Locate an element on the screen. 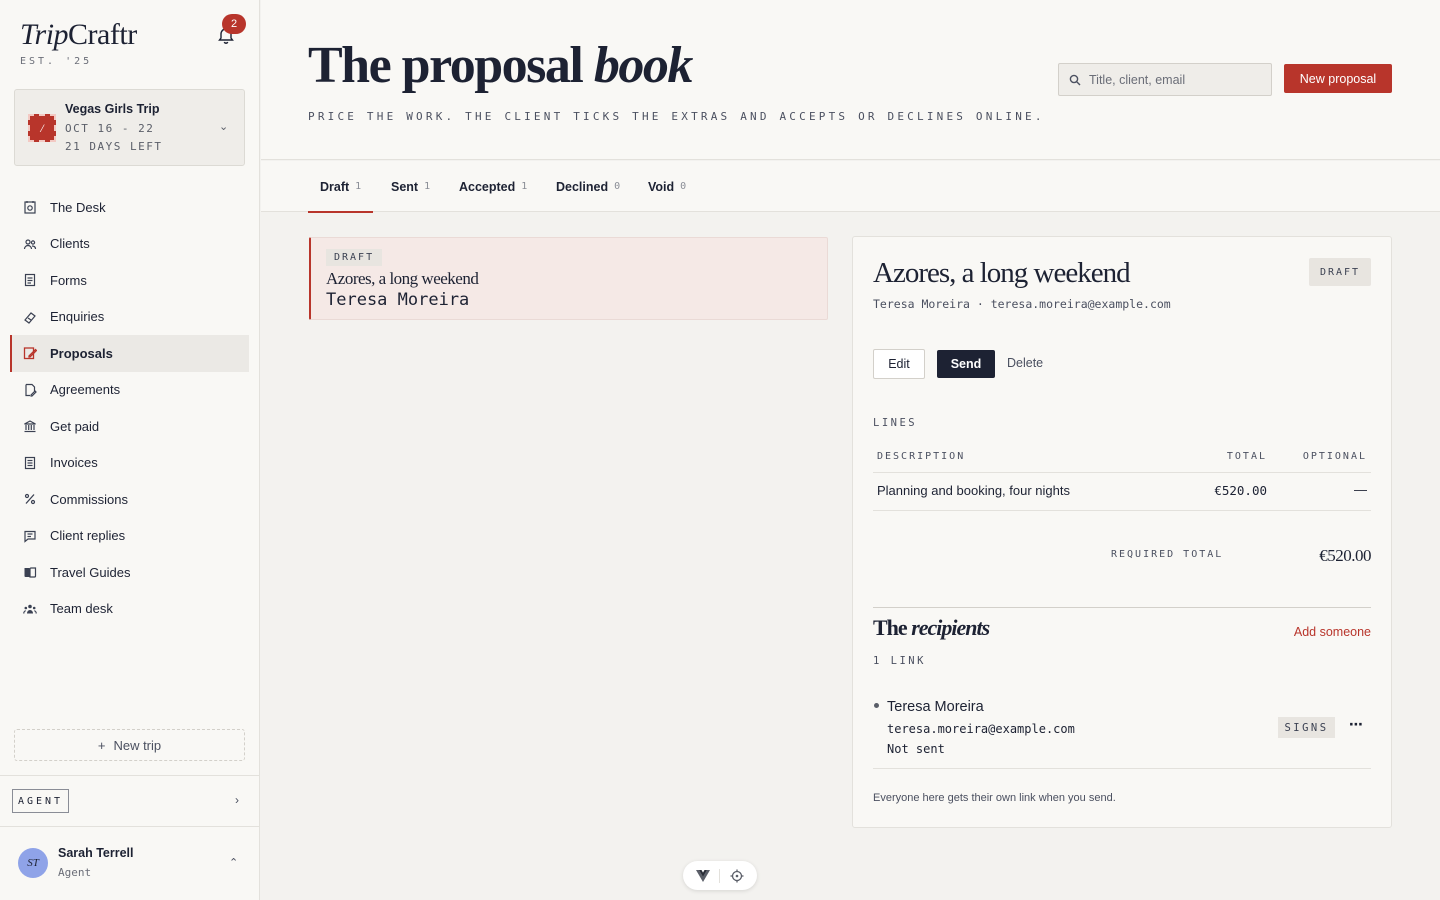 This screenshot has height=900, width=1440. new-trip-label: New trip is located at coordinates (137, 745).